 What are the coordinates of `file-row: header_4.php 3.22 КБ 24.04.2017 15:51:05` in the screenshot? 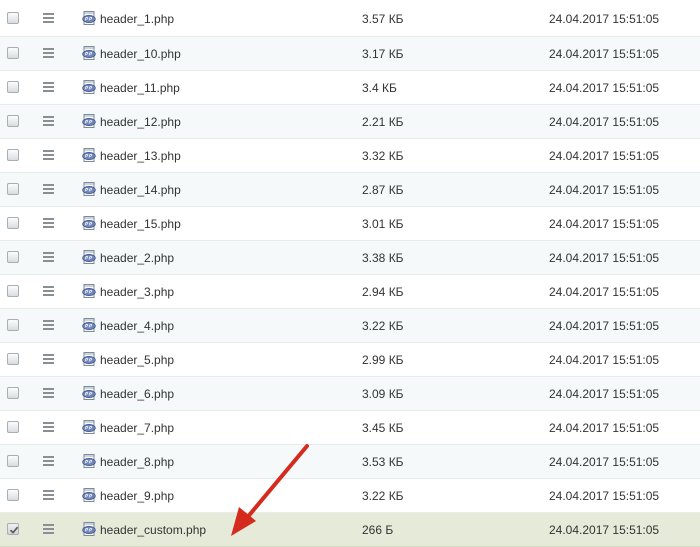 It's located at (350, 326).